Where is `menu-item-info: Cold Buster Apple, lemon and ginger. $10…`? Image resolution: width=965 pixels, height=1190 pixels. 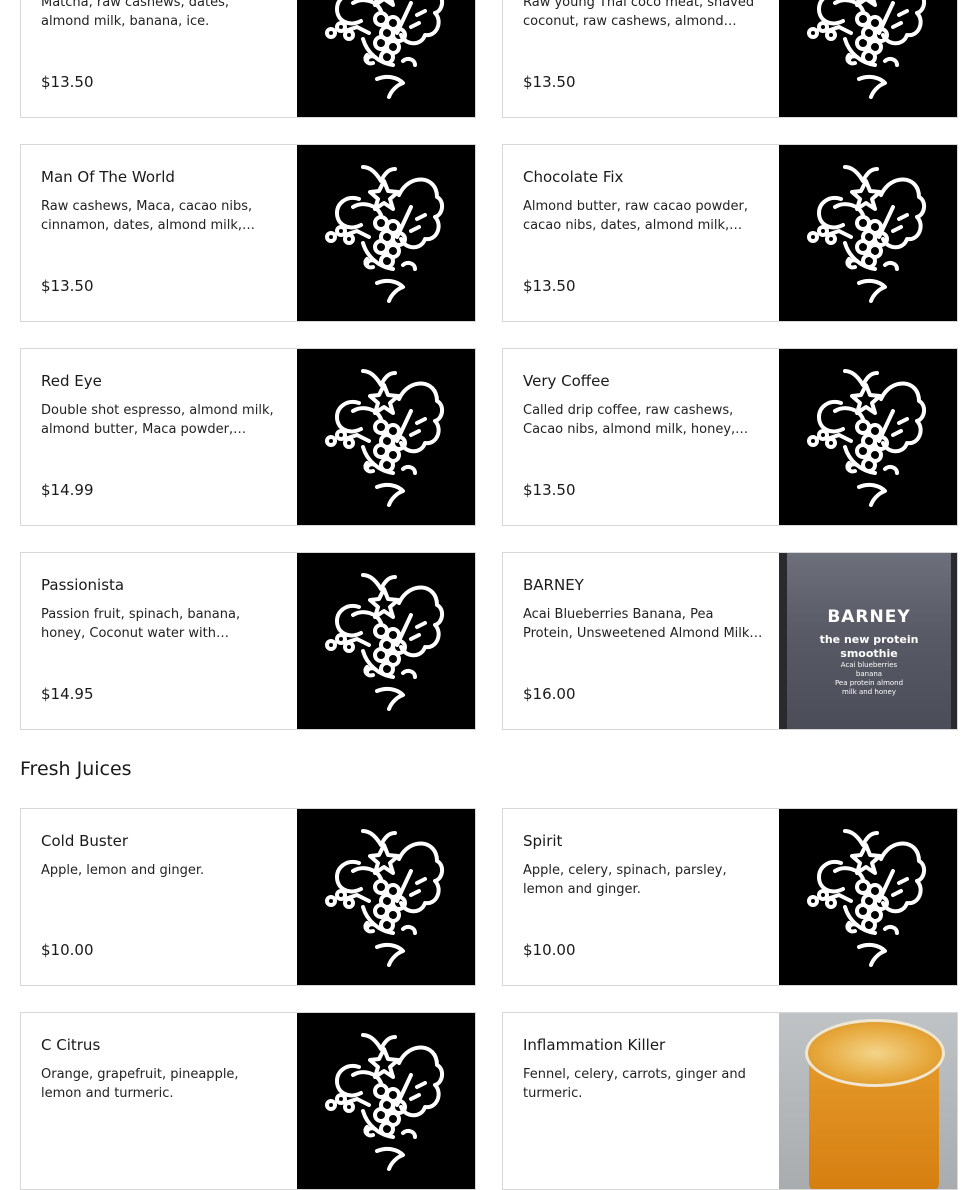
menu-item-info: Cold Buster Apple, lemon and ginger. $10… is located at coordinates (161, 897).